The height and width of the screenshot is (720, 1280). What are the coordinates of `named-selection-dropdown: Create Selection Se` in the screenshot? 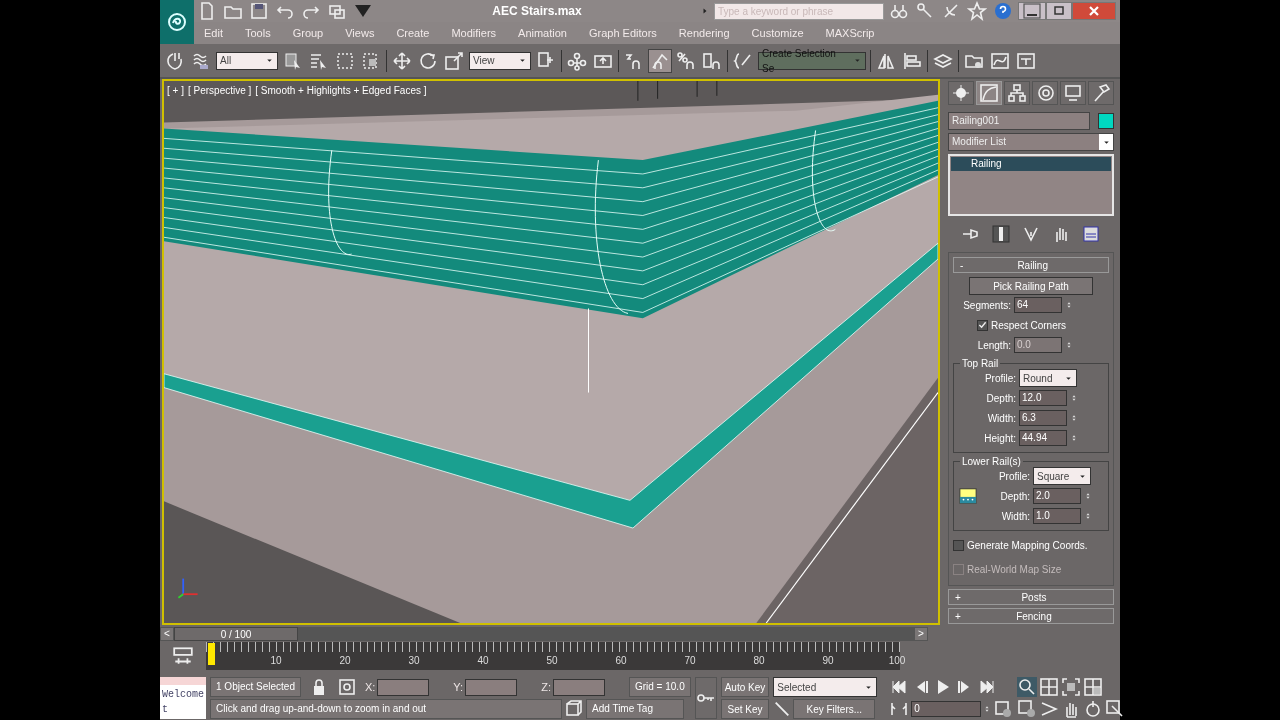 It's located at (812, 60).